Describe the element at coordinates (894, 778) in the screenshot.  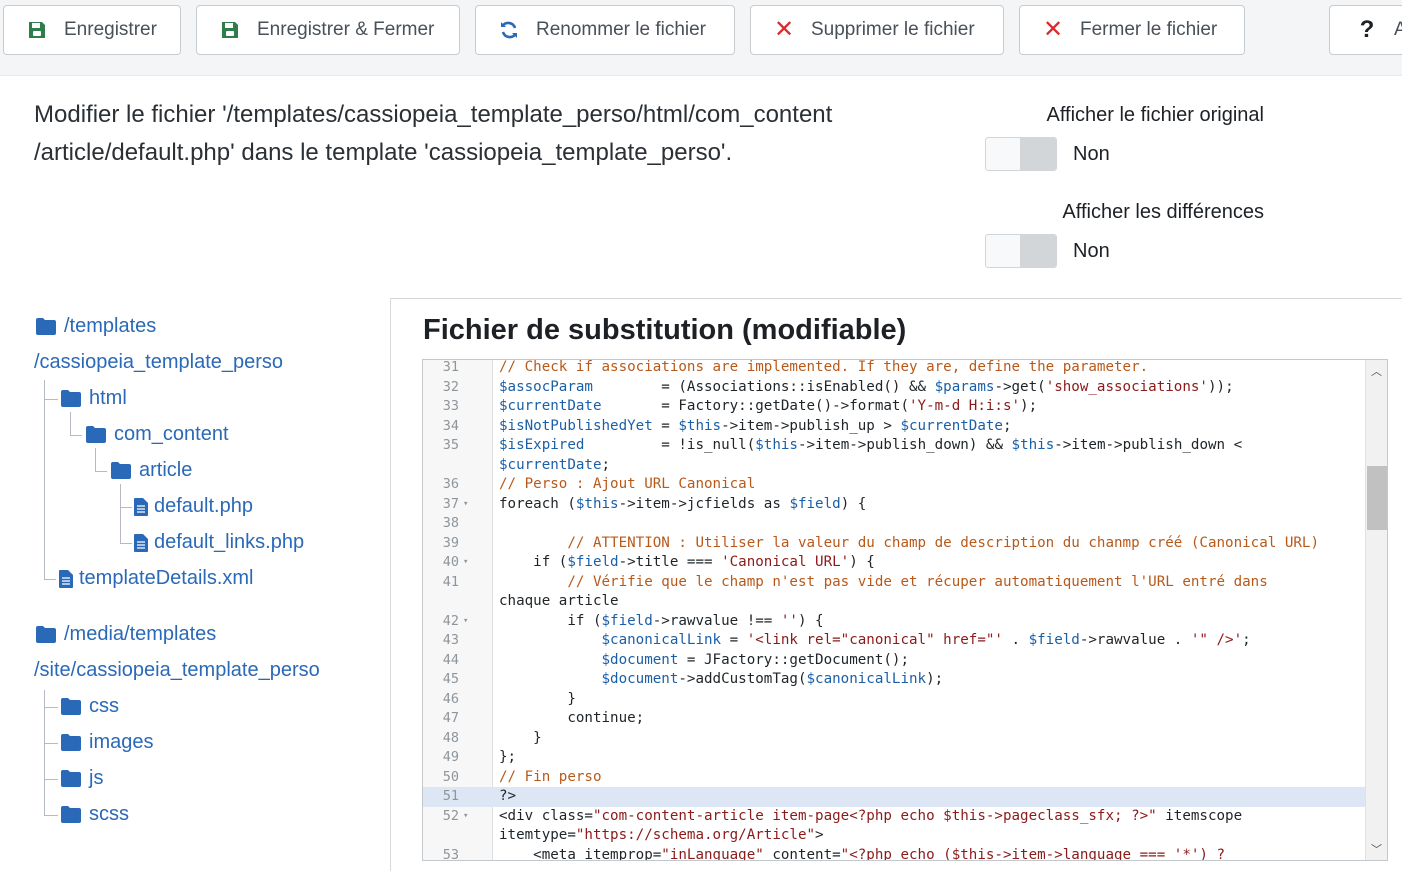
I see `code-line: 50 // Fin perso` at that location.